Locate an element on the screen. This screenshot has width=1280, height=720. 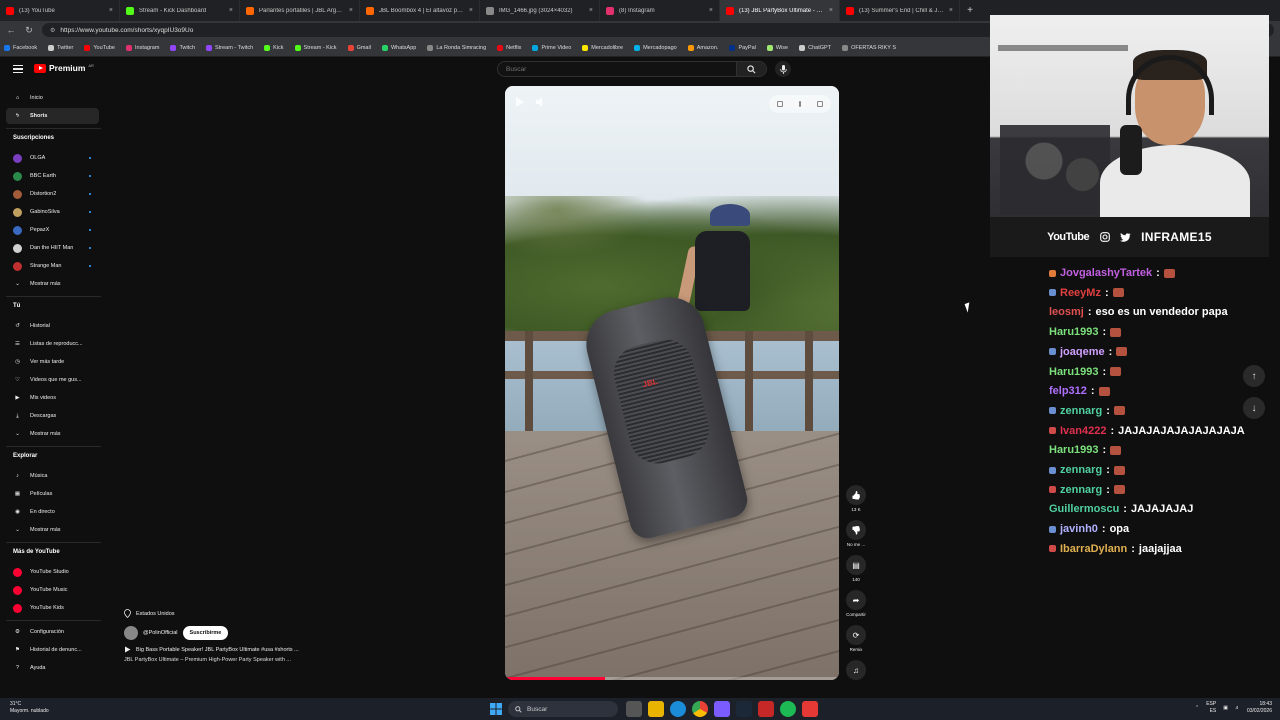
chat-username: joaqeme is located at coordinates (1082, 352).